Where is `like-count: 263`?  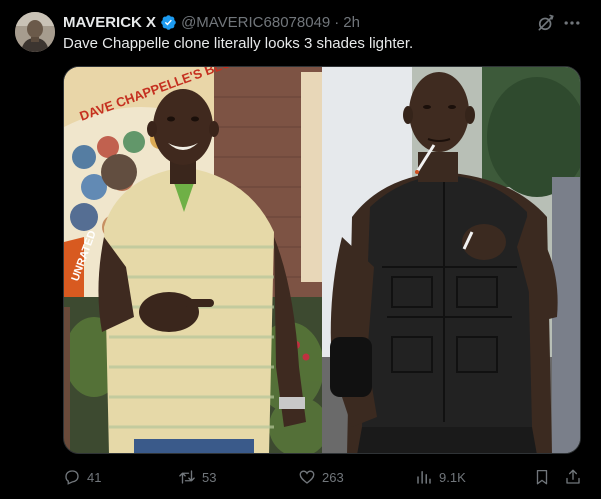 like-count: 263 is located at coordinates (333, 477).